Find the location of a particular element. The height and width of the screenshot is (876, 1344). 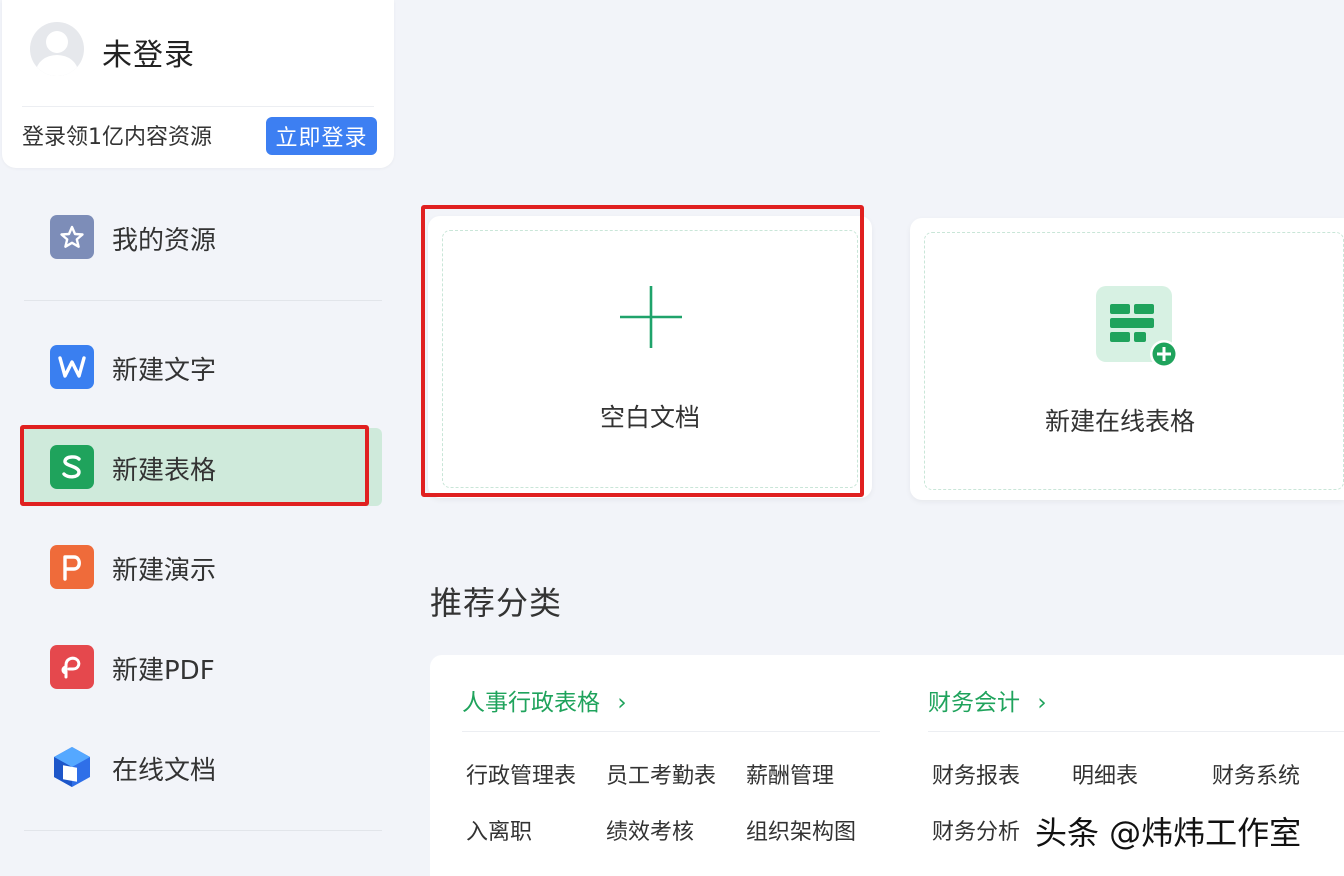

dashed-border is located at coordinates (650, 359).